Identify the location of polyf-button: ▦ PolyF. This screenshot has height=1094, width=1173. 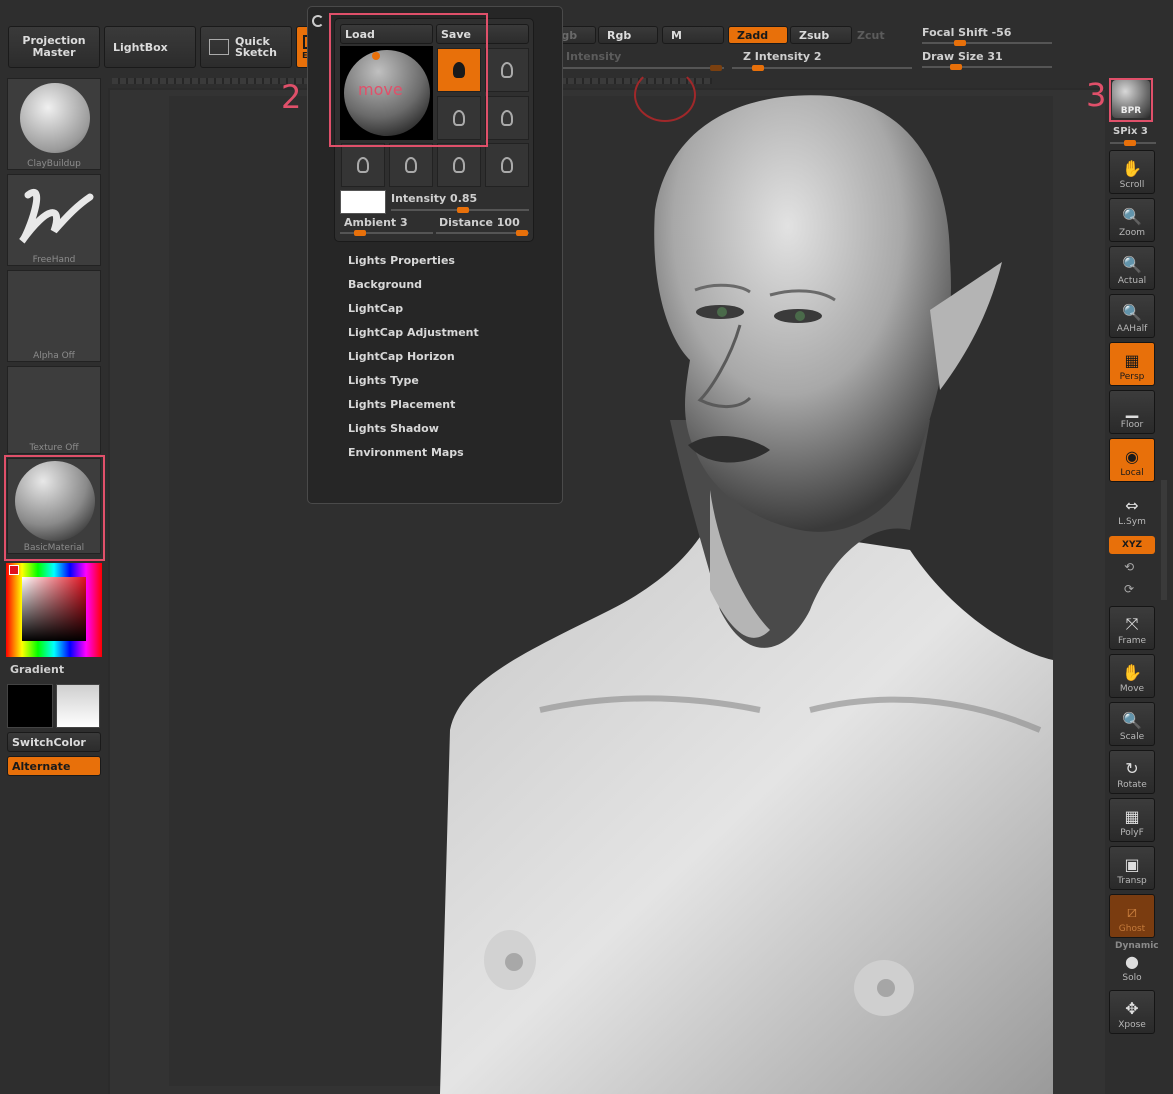
(1132, 820).